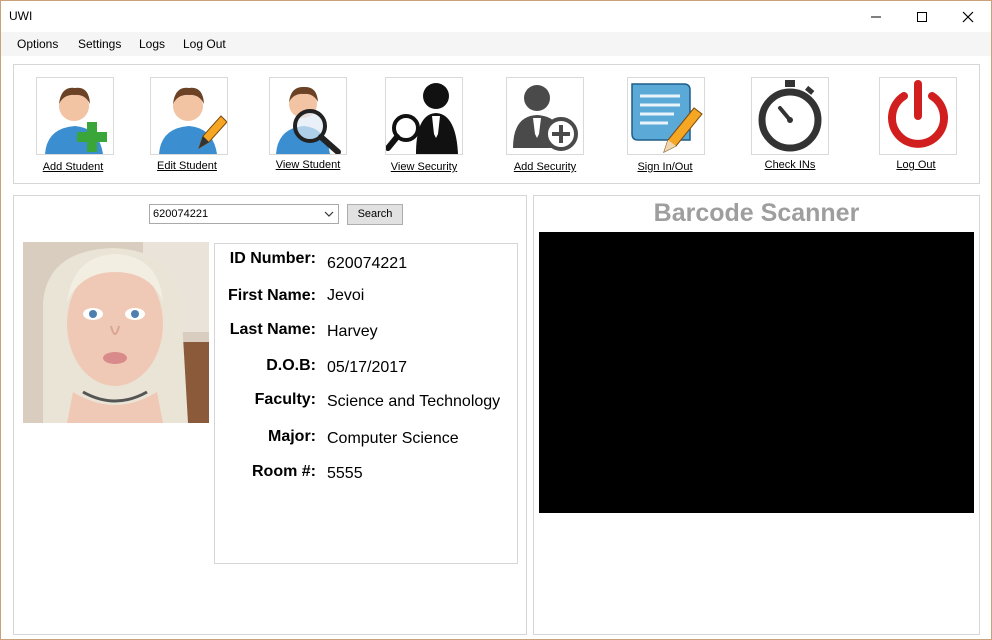  I want to click on menu-options: Options, so click(37, 44).